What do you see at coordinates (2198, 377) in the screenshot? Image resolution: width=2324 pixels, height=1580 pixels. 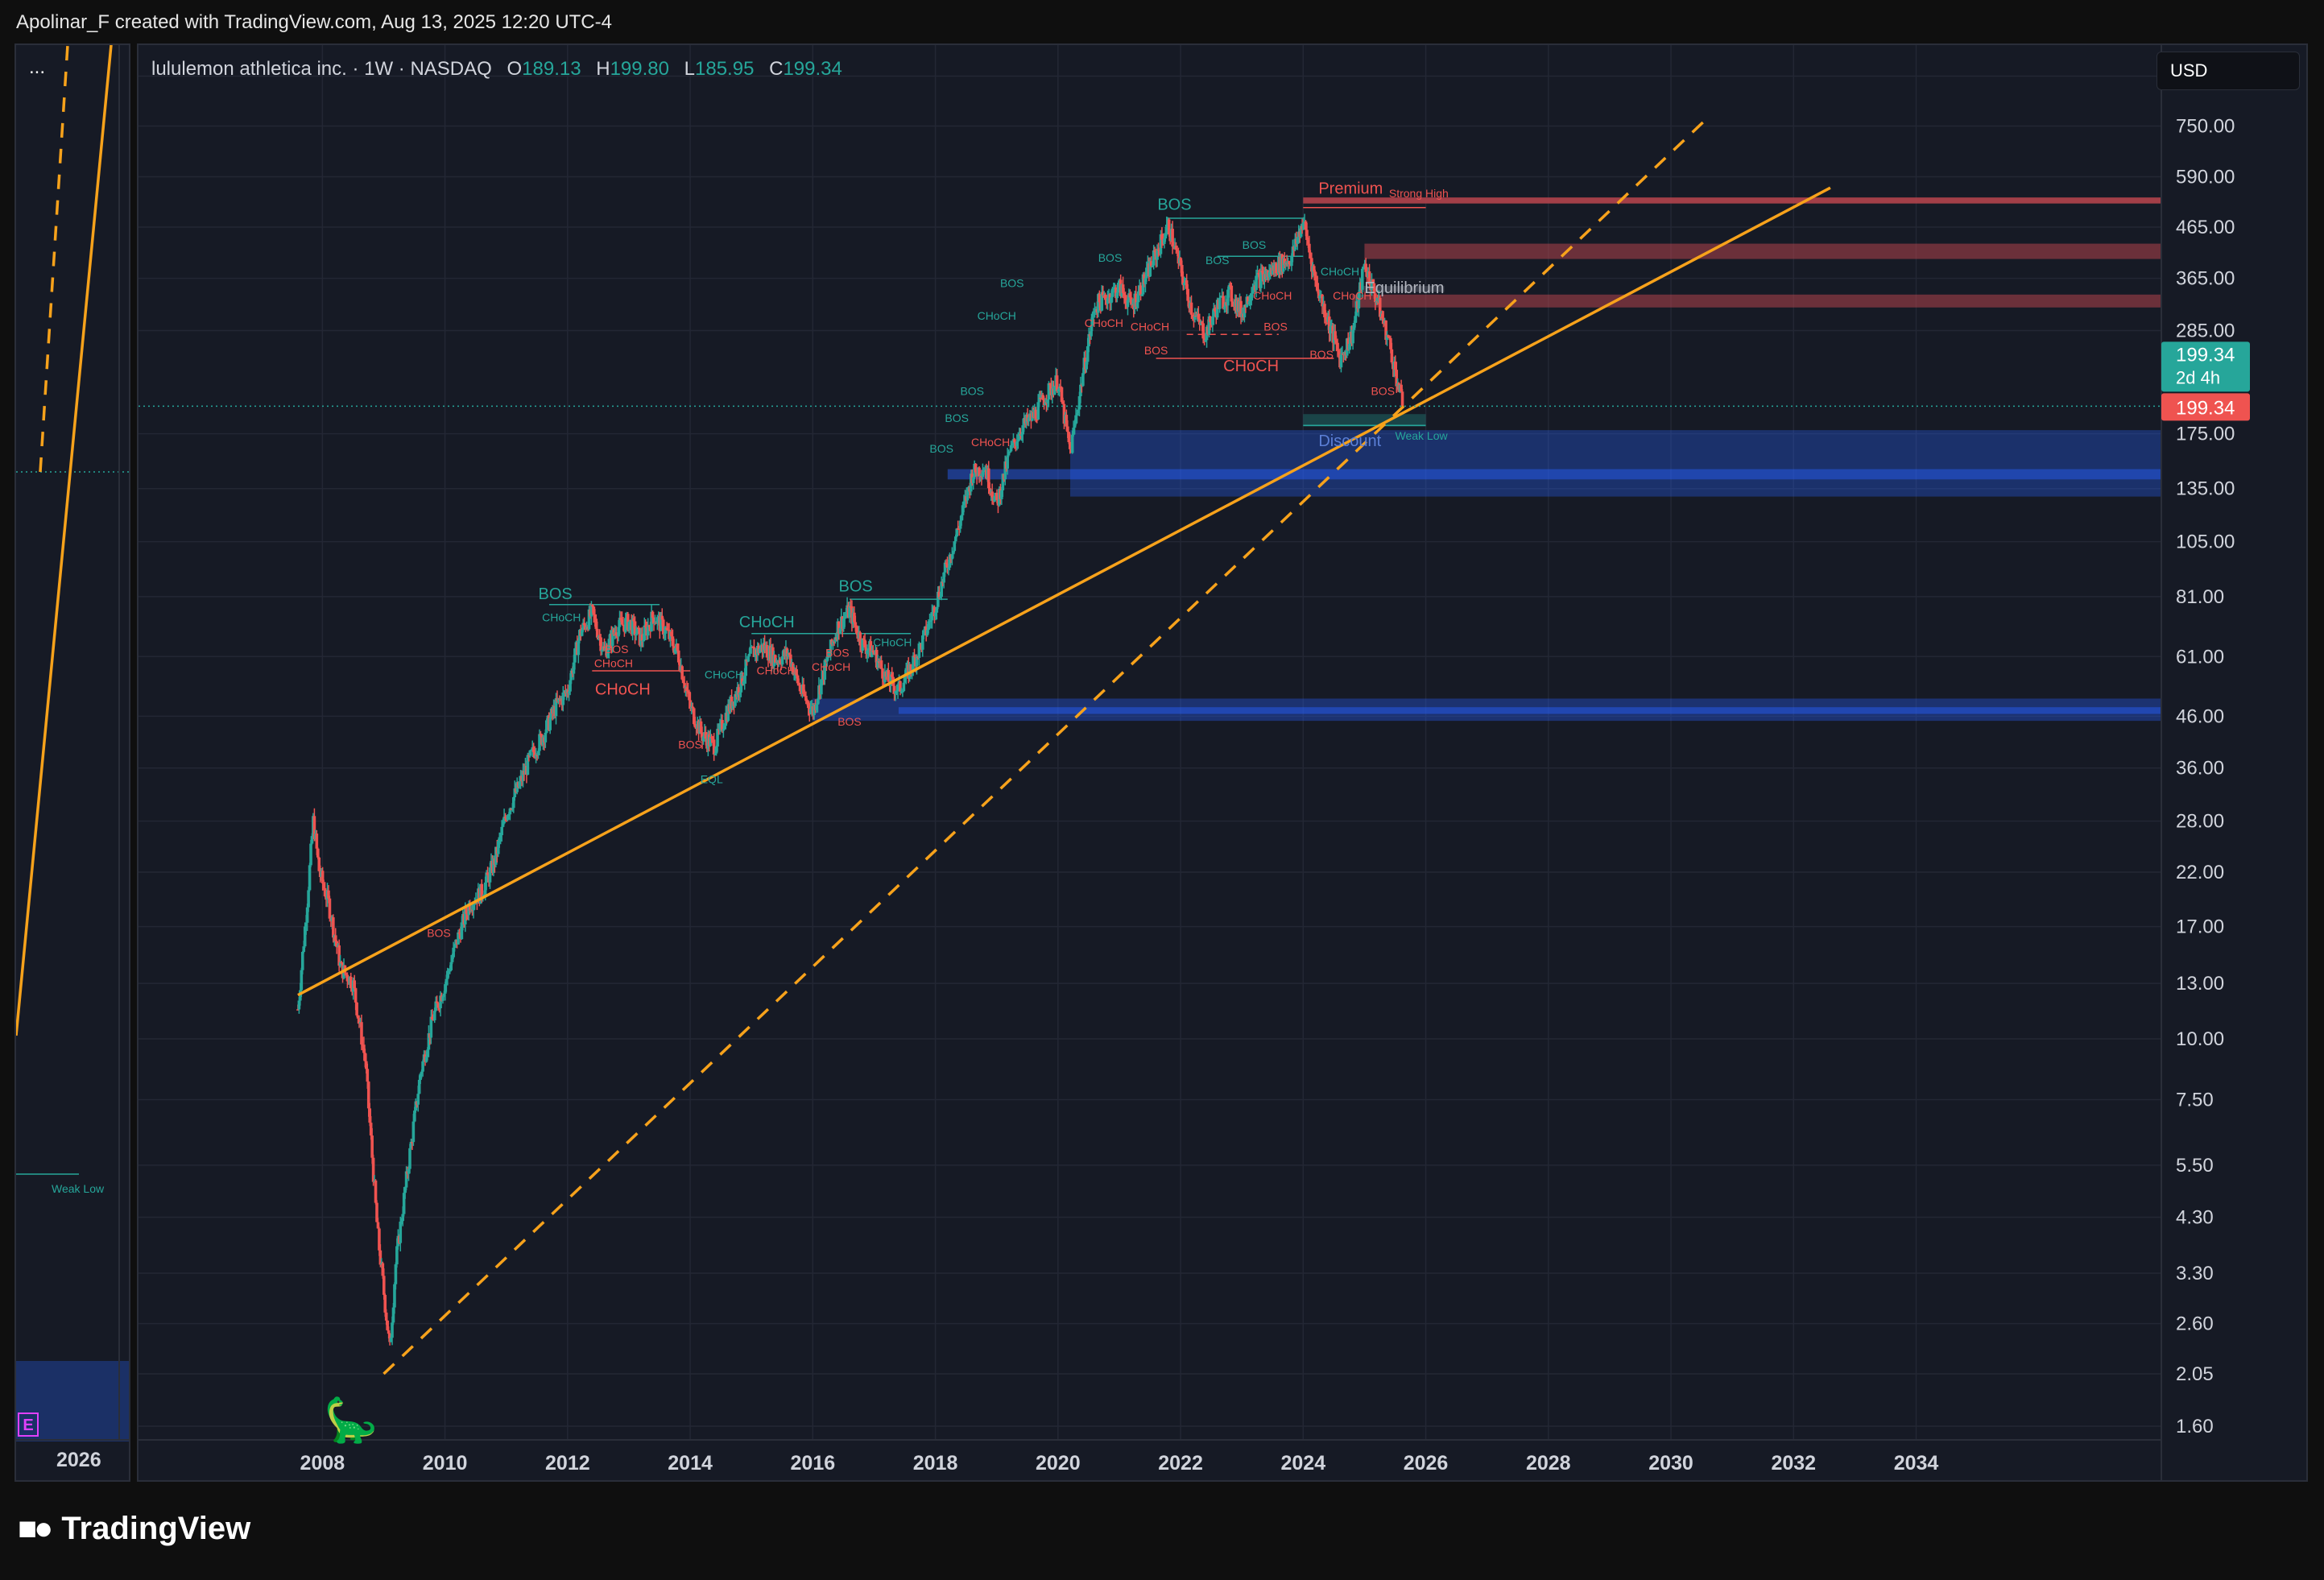 I see `countdown-label: 2d 4h` at bounding box center [2198, 377].